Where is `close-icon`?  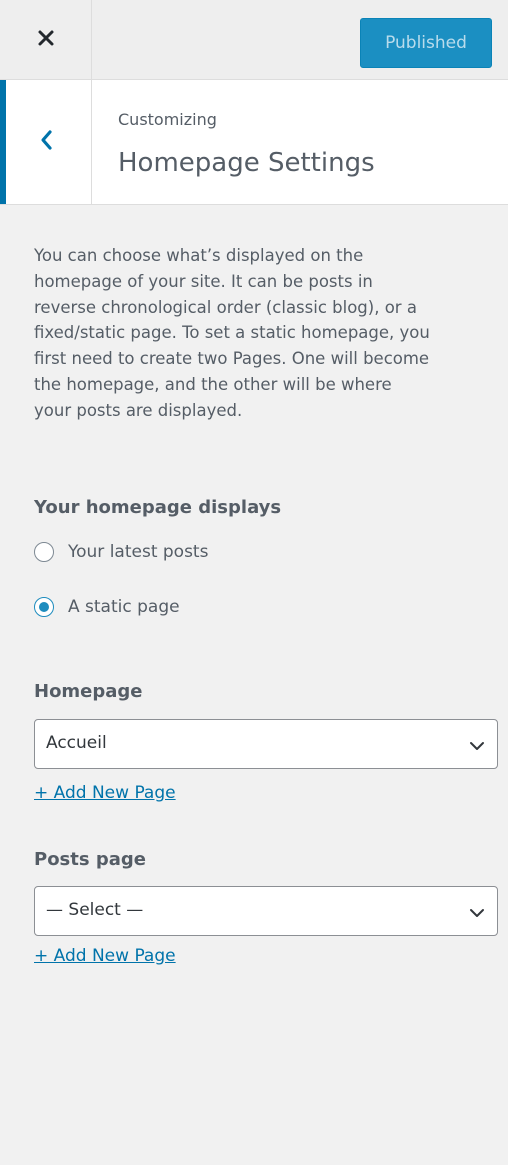
close-icon is located at coordinates (46, 40).